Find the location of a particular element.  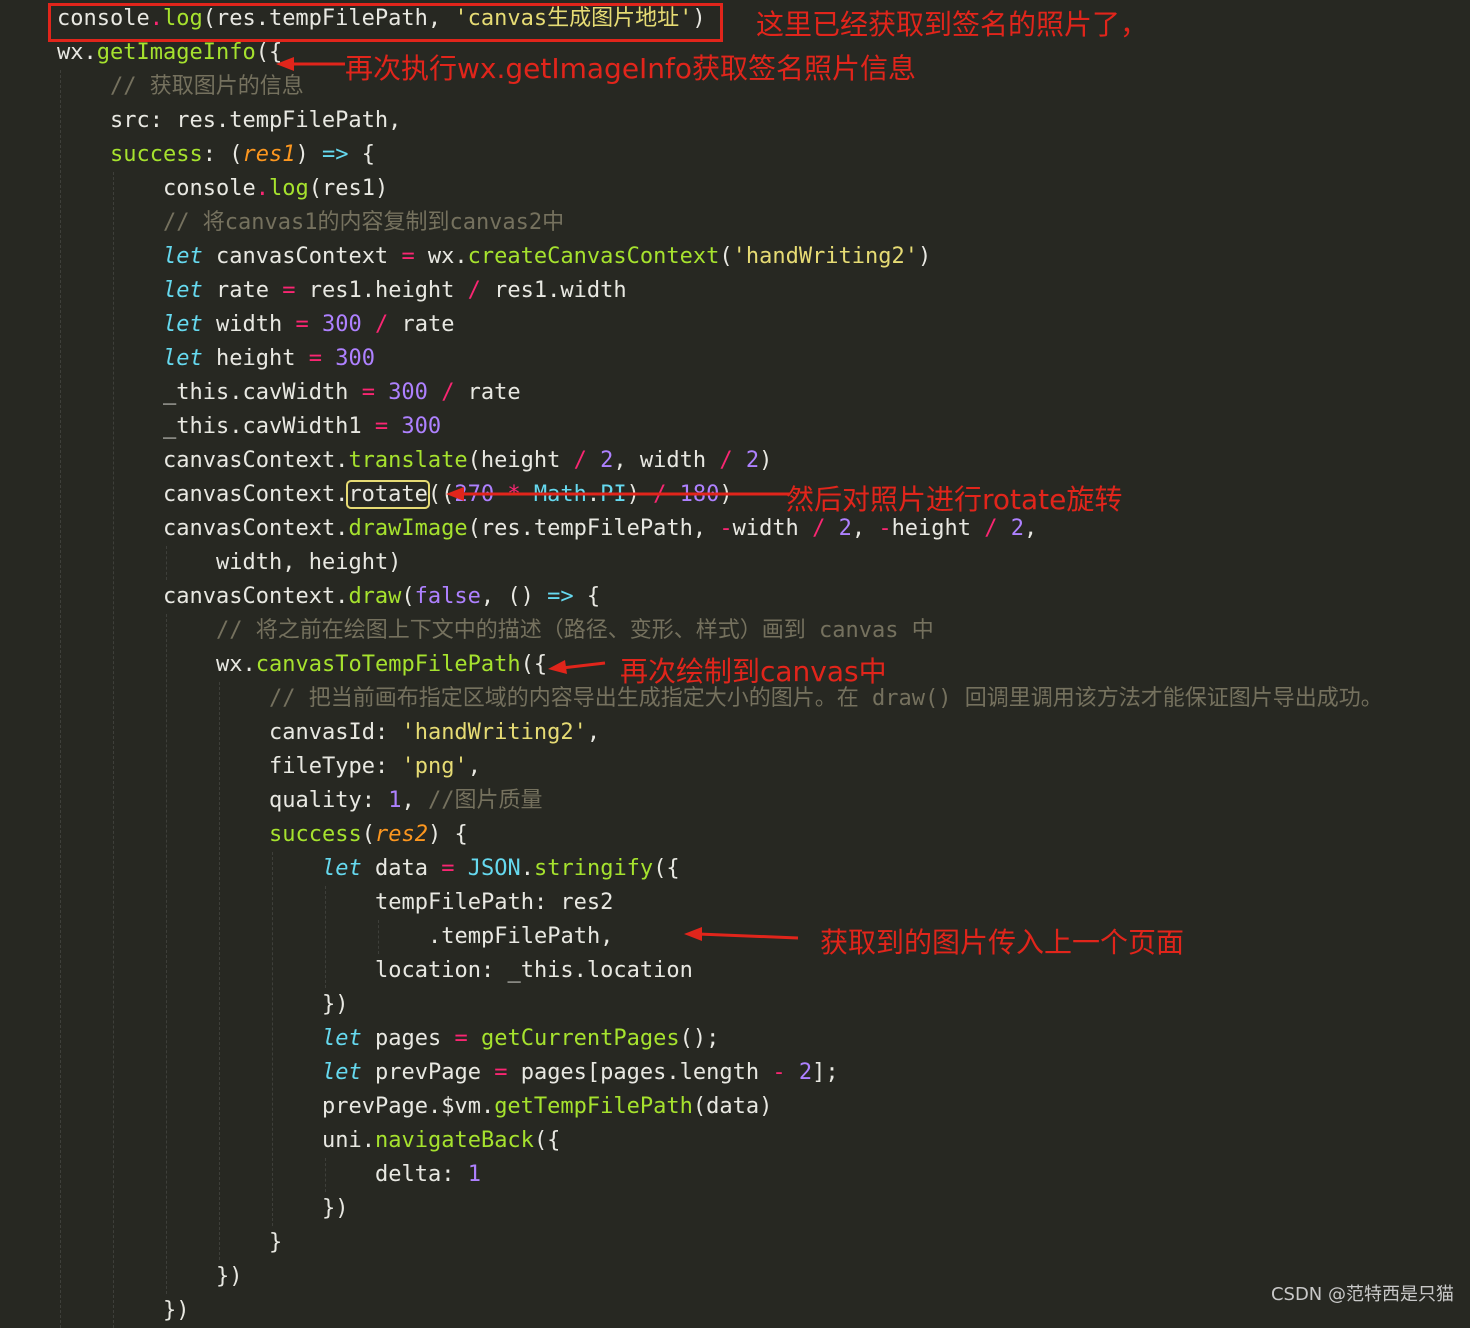

arrow-temp-file-path is located at coordinates (741, 934).